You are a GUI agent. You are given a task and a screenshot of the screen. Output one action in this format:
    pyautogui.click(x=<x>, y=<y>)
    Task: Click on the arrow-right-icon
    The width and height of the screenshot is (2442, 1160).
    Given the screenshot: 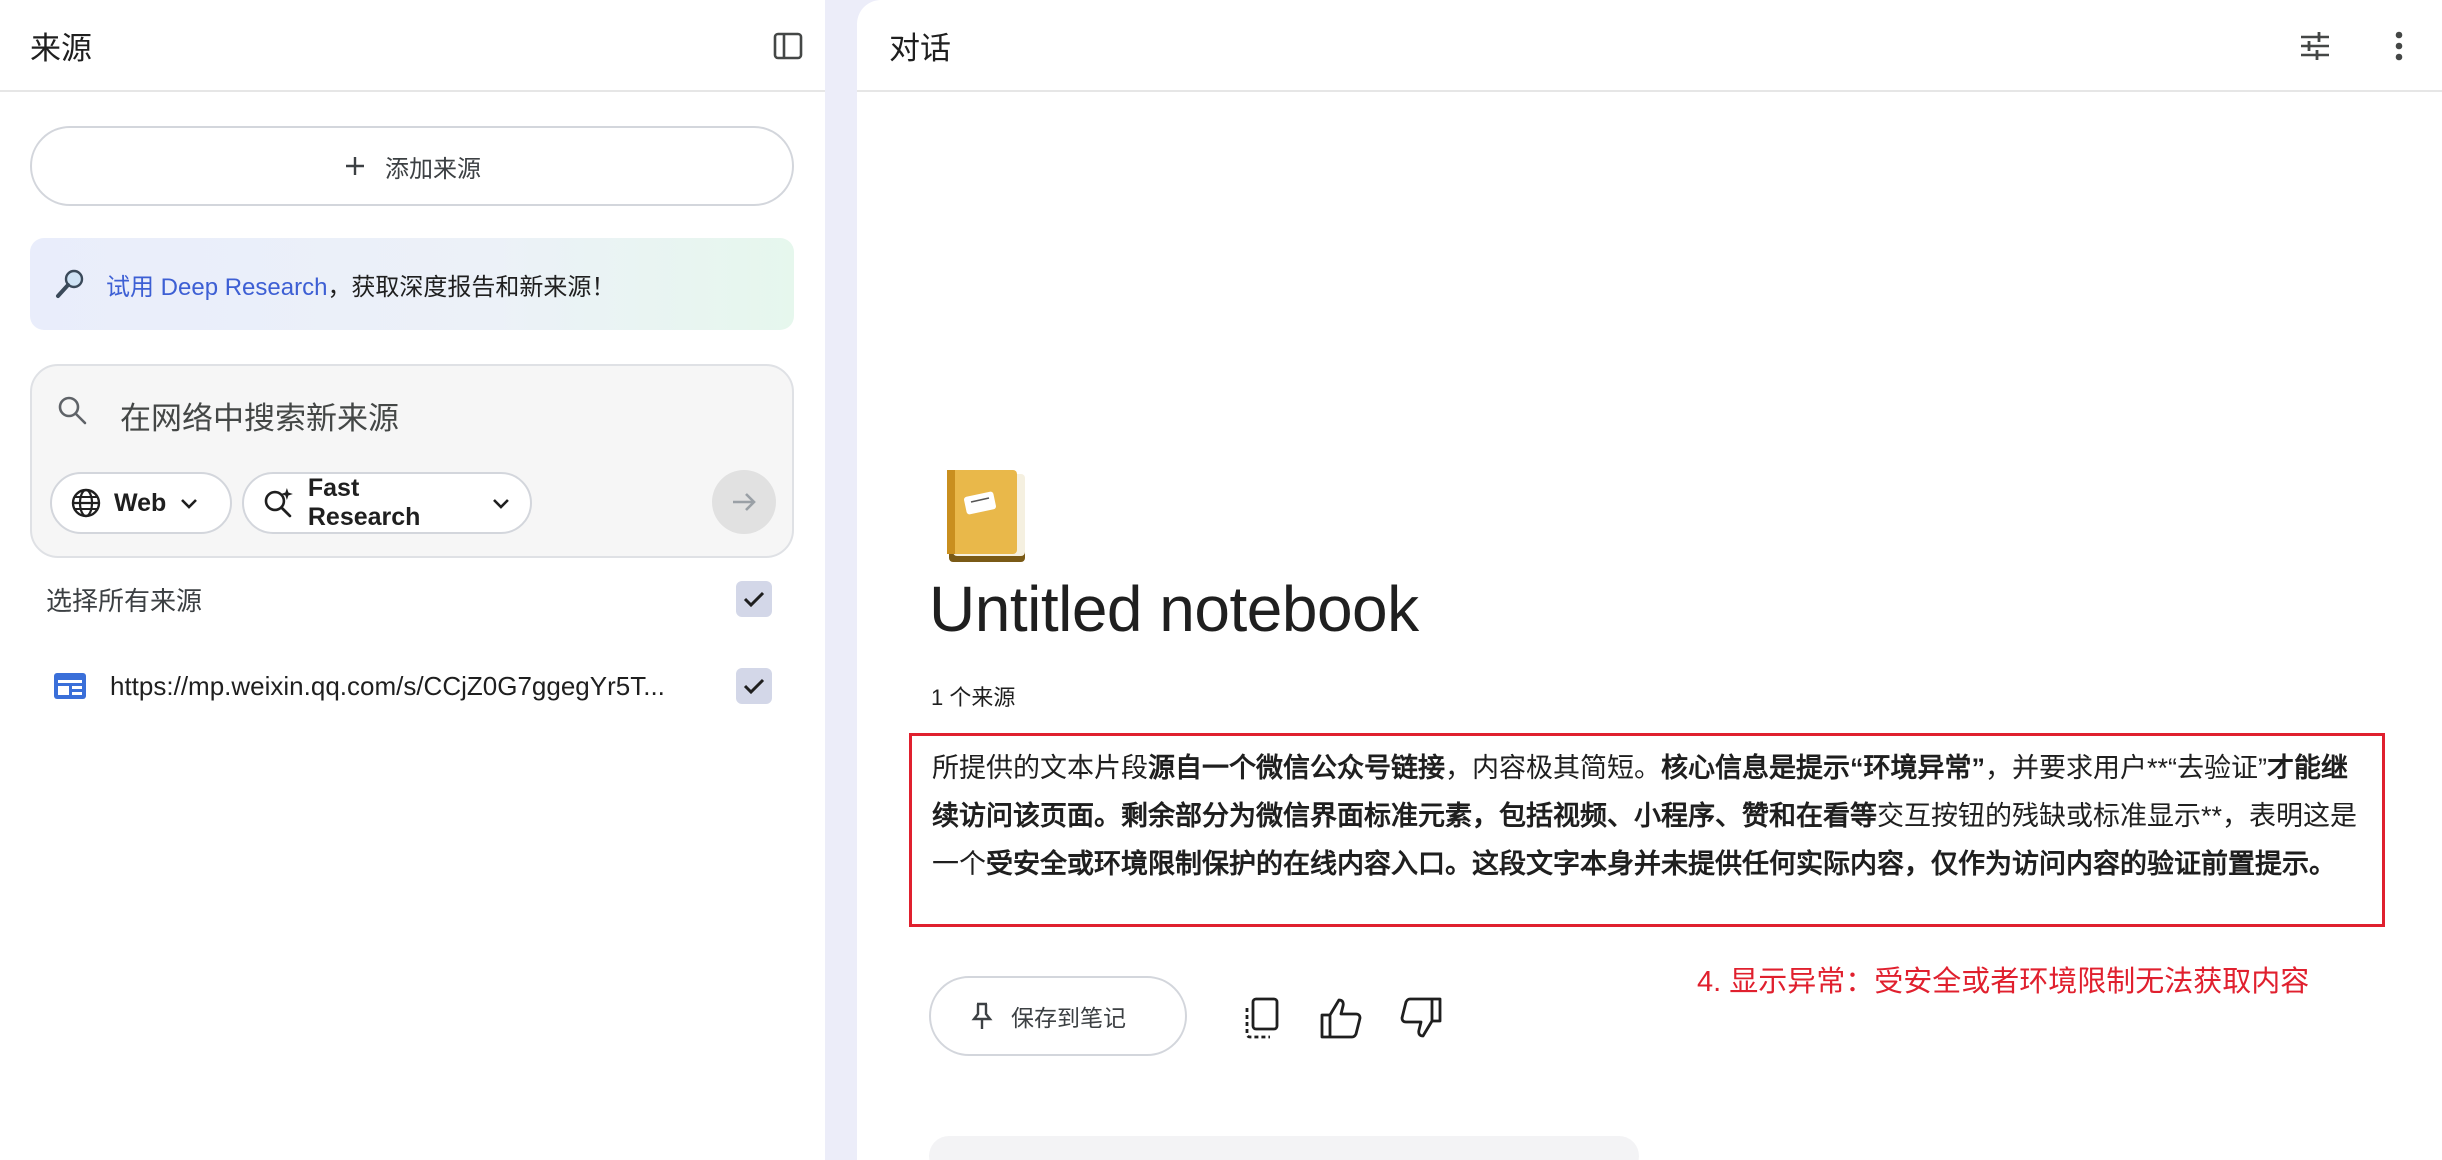 What is the action you would take?
    pyautogui.click(x=744, y=502)
    